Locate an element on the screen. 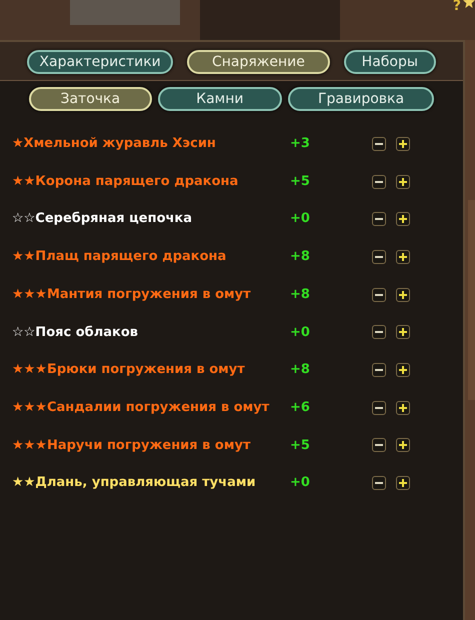  item-name: ★Хмельной журавль Хэсин is located at coordinates (114, 144).